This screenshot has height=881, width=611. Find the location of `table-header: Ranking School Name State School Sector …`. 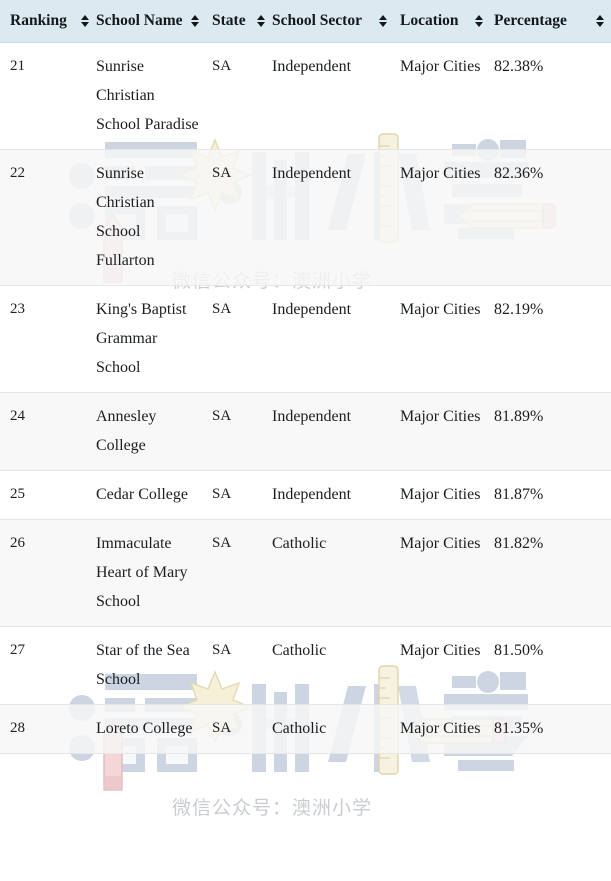

table-header: Ranking School Name State School Sector … is located at coordinates (305, 21).